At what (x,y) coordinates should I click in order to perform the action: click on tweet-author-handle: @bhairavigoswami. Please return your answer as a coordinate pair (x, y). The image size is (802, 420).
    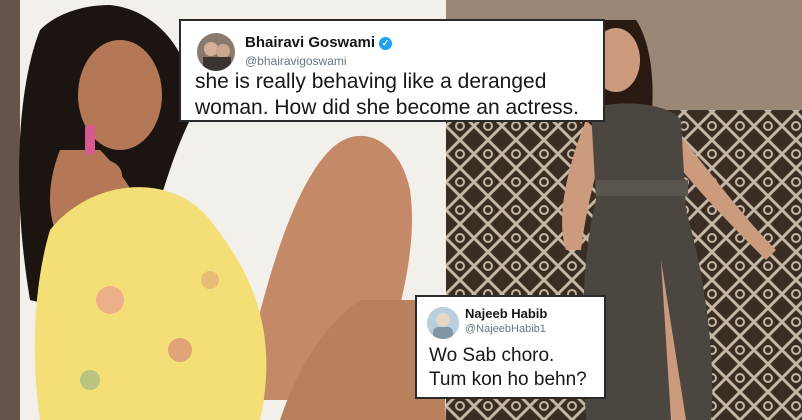
    Looking at the image, I should click on (296, 61).